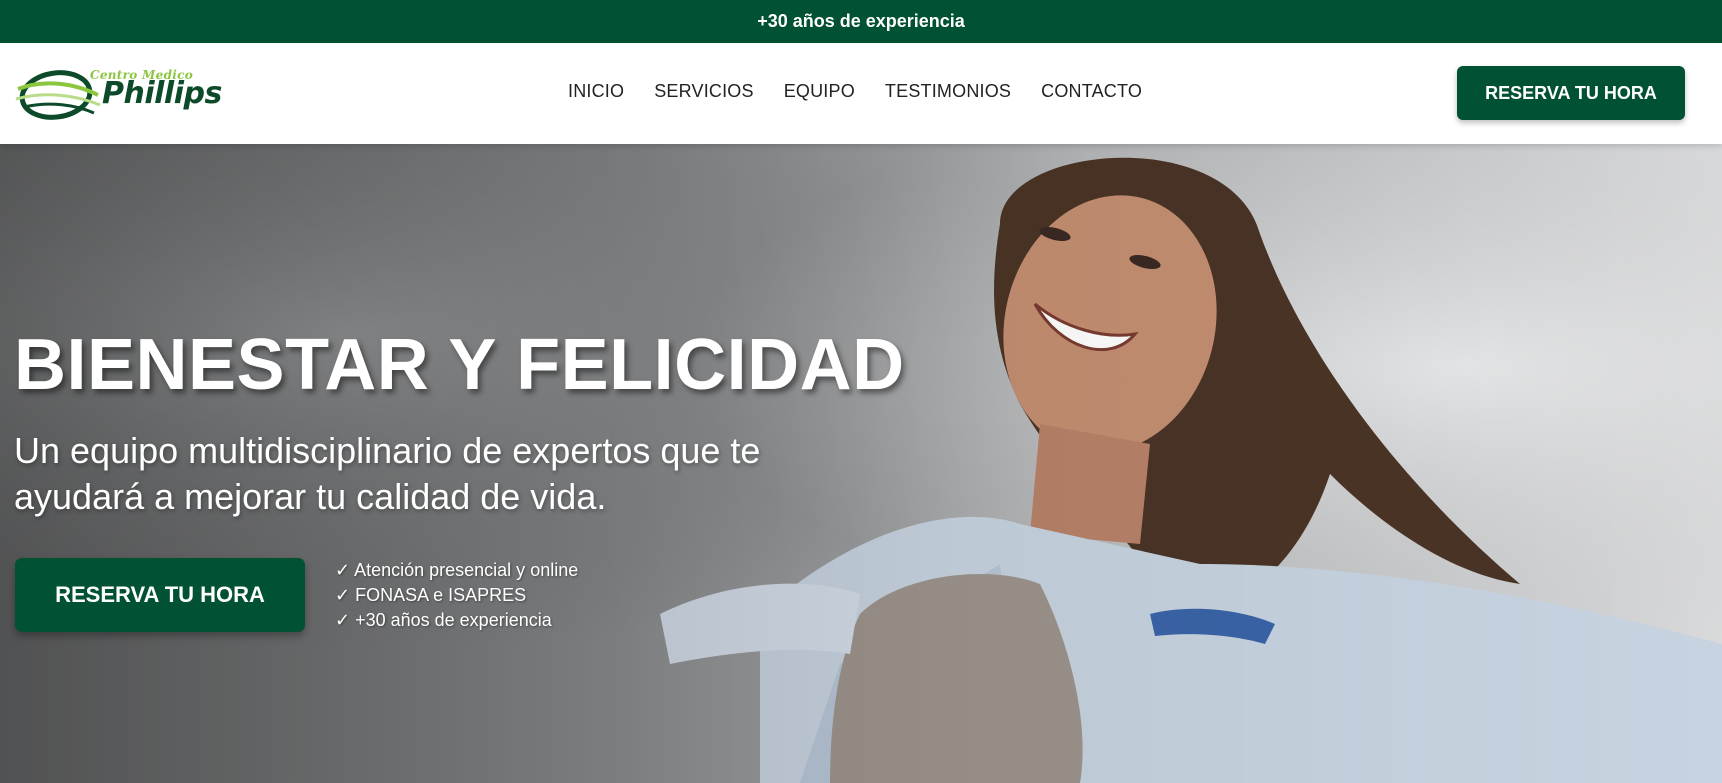 Image resolution: width=1722 pixels, height=783 pixels. What do you see at coordinates (819, 93) in the screenshot?
I see `nav-item-equipo: EQUIPO` at bounding box center [819, 93].